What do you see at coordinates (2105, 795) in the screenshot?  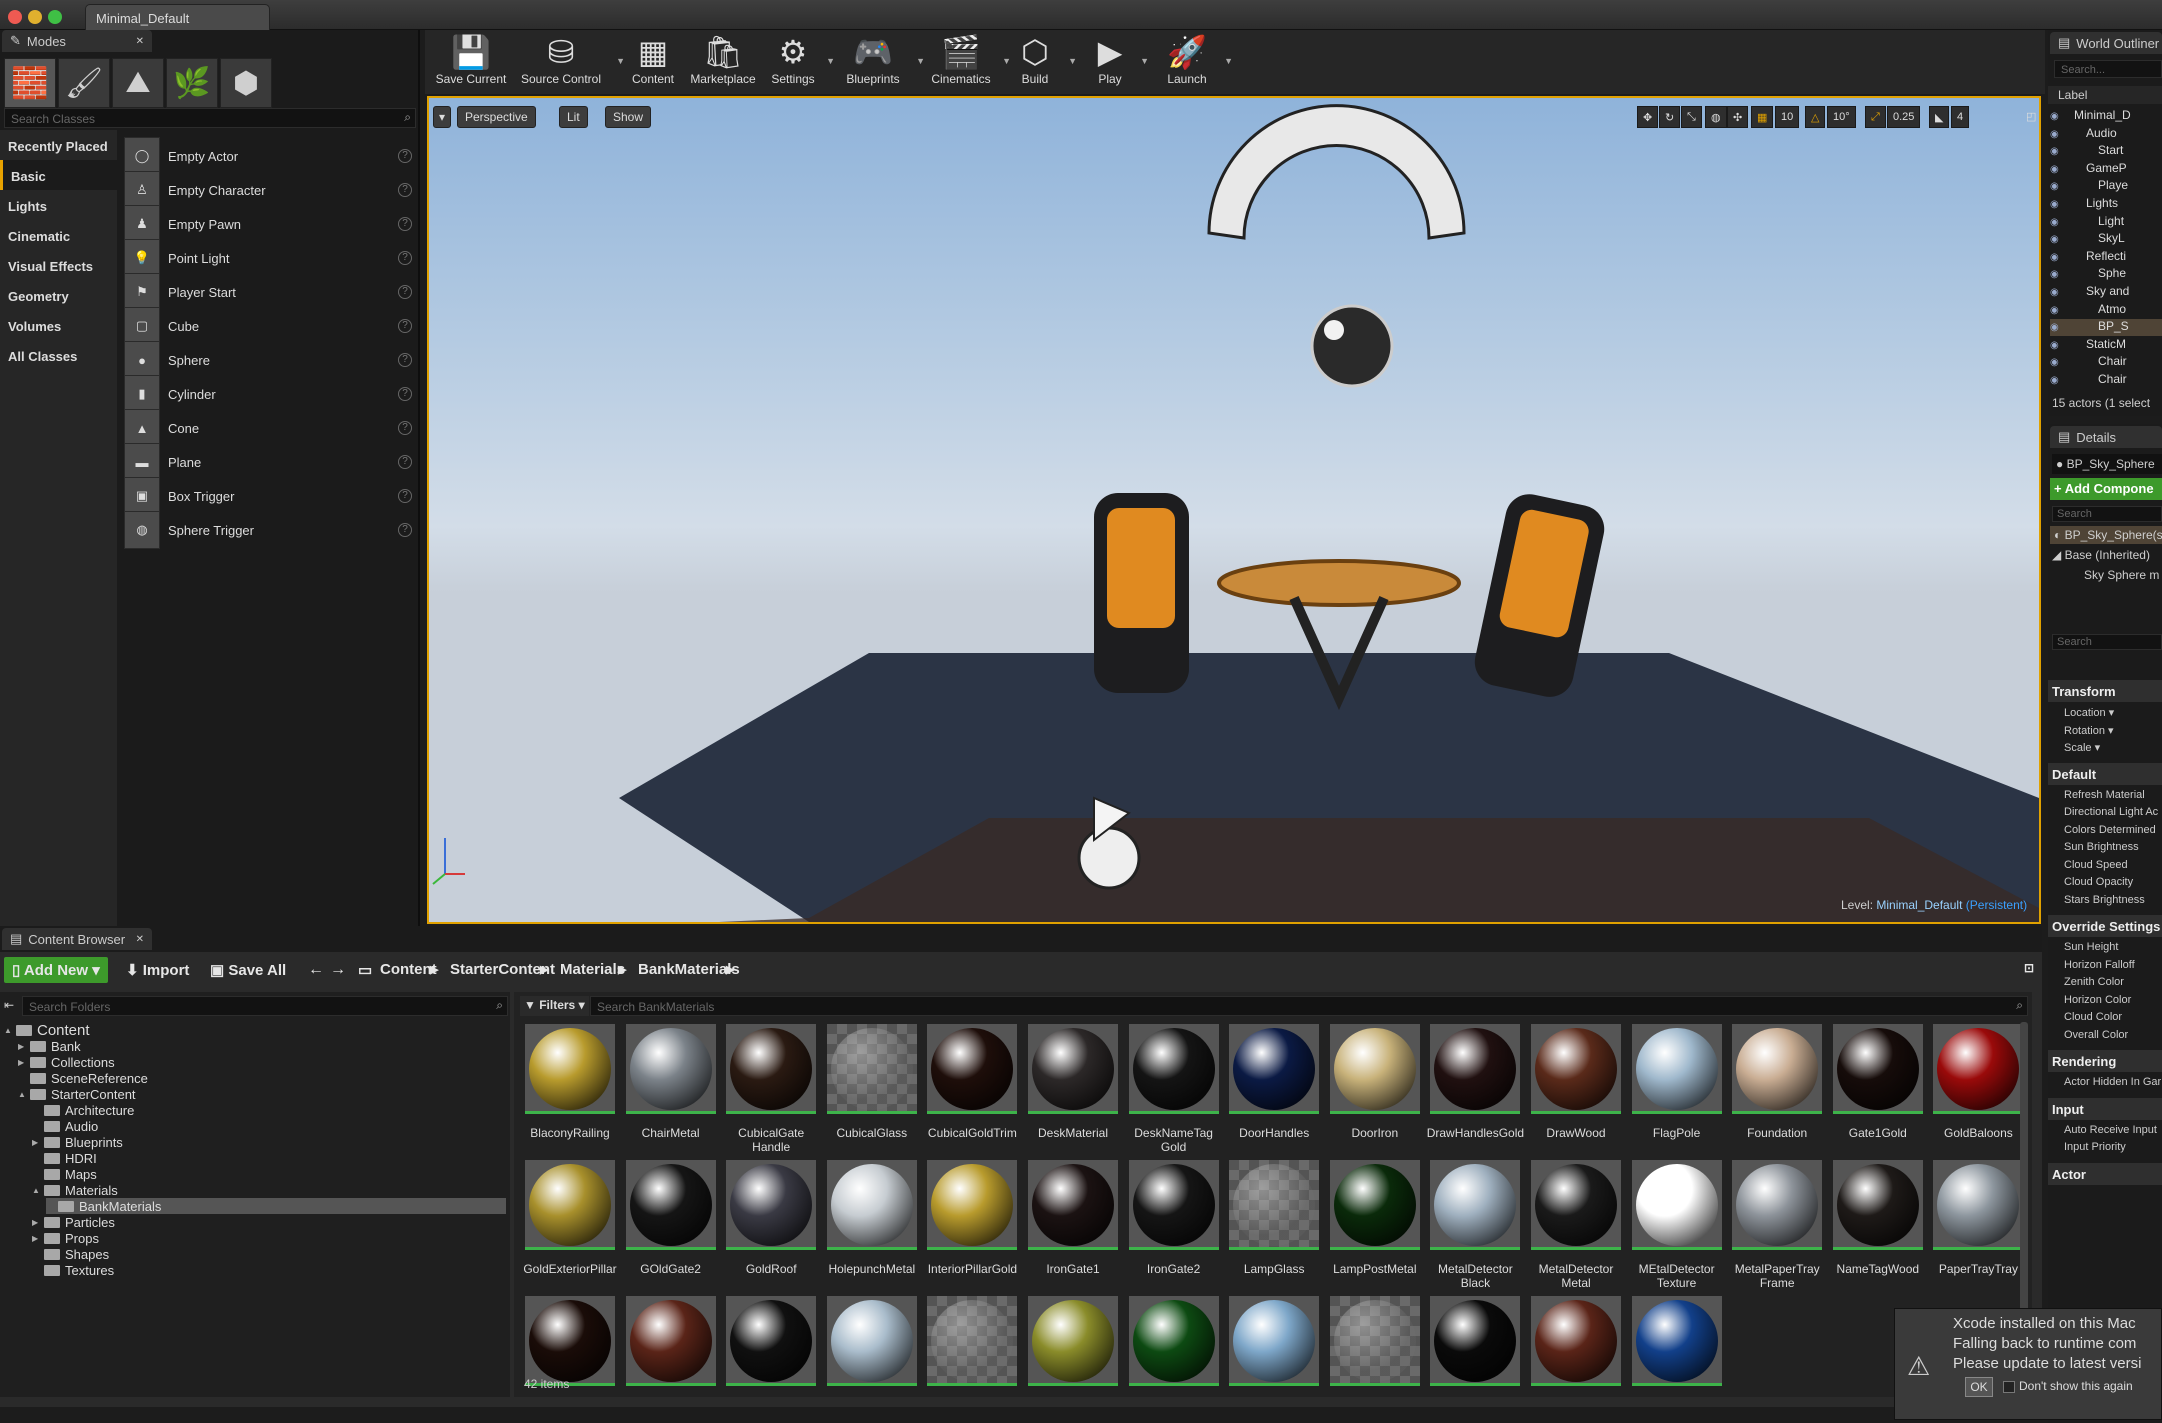 I see `property-row: Refresh Material` at bounding box center [2105, 795].